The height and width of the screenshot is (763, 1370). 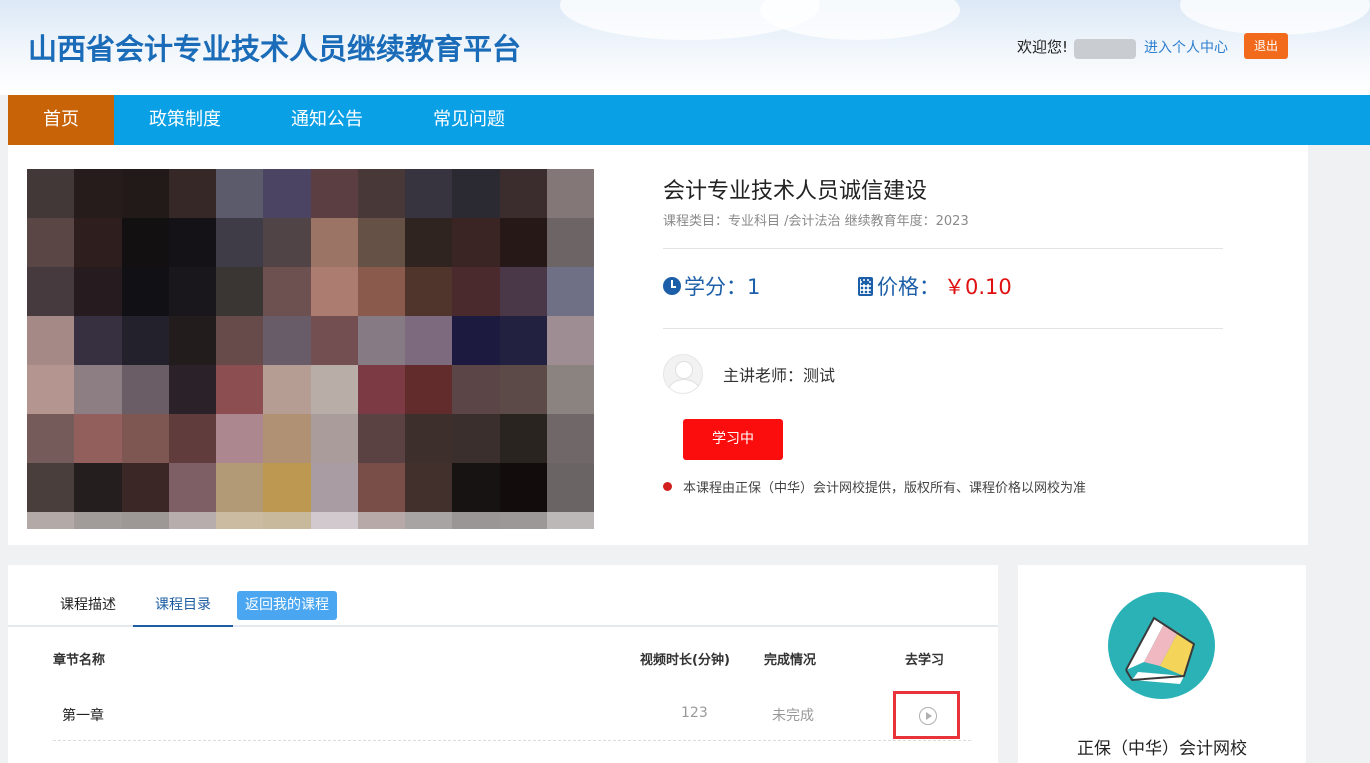 I want to click on provider-panel: 正保（中华）会计网校, so click(x=1162, y=664).